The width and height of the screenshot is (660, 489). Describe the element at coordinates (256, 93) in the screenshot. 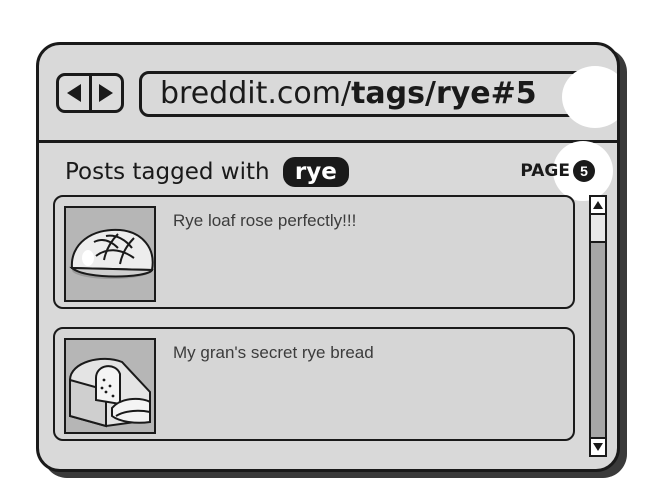

I see `url-domain: breddit.com/` at that location.